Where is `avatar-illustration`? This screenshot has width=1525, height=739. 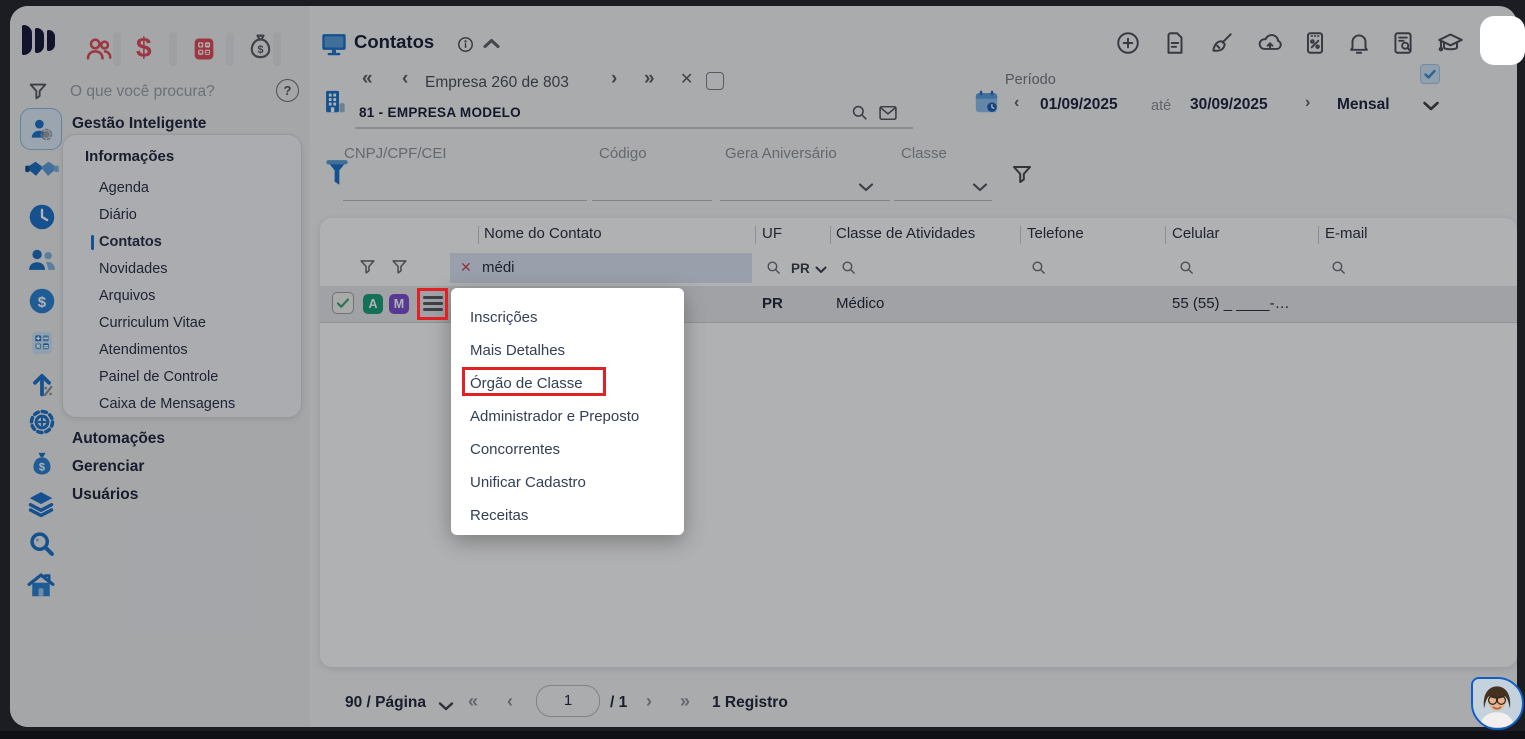
avatar-illustration is located at coordinates (1497, 703).